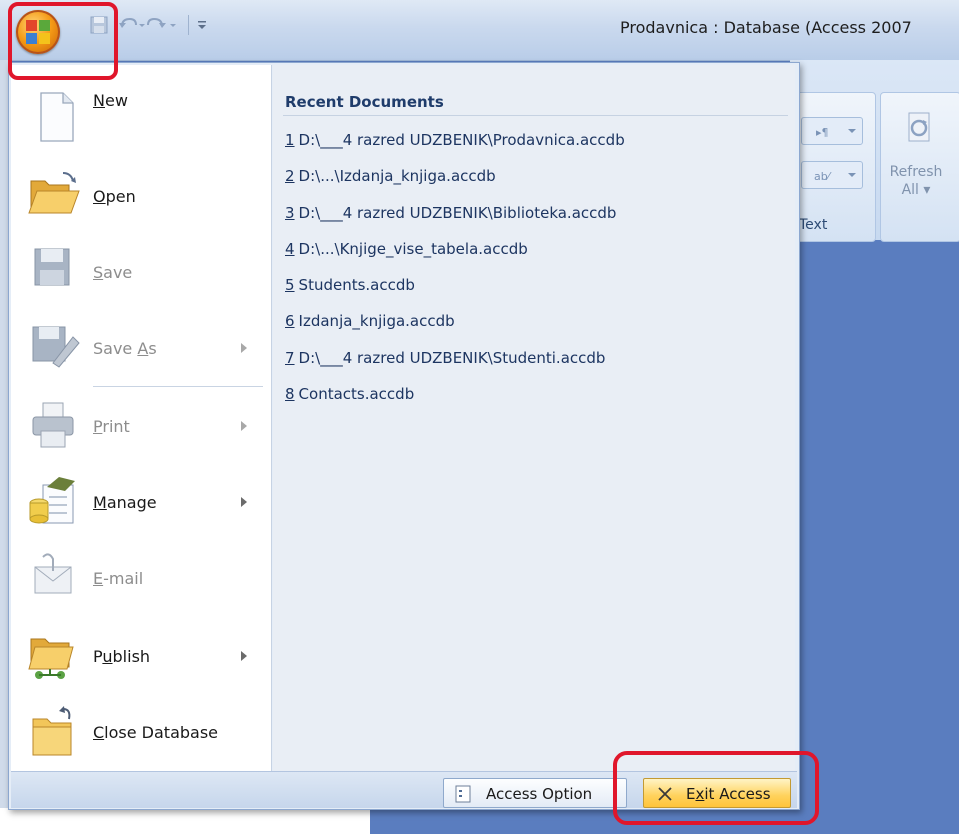  I want to click on title-bar: Prodavnica : Database (Access 2007, so click(479, 30).